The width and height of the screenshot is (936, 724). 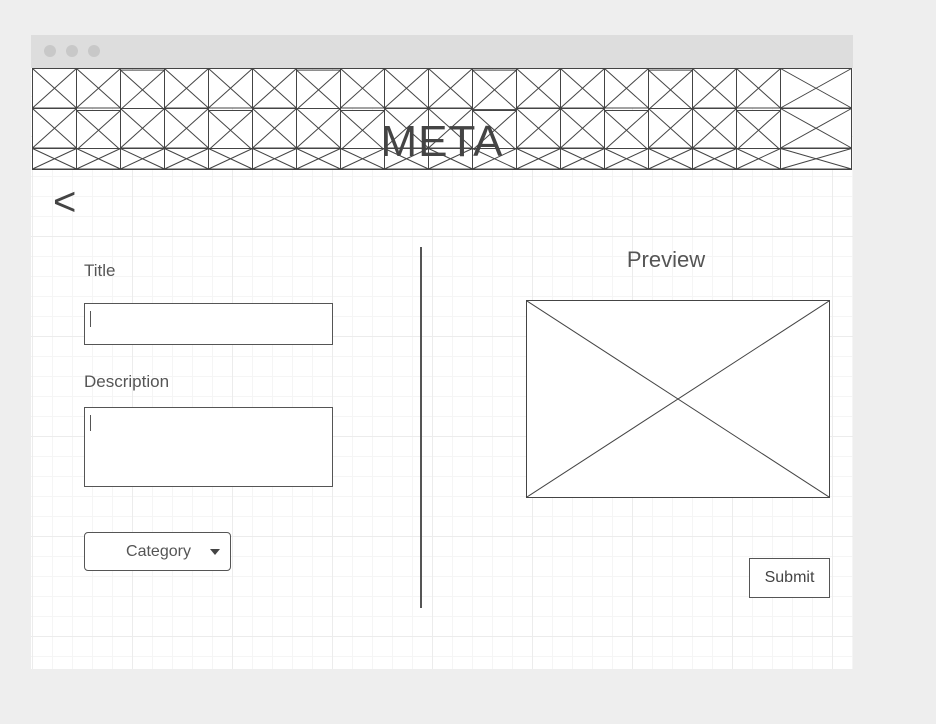 I want to click on window-maximize-dot, so click(x=94, y=51).